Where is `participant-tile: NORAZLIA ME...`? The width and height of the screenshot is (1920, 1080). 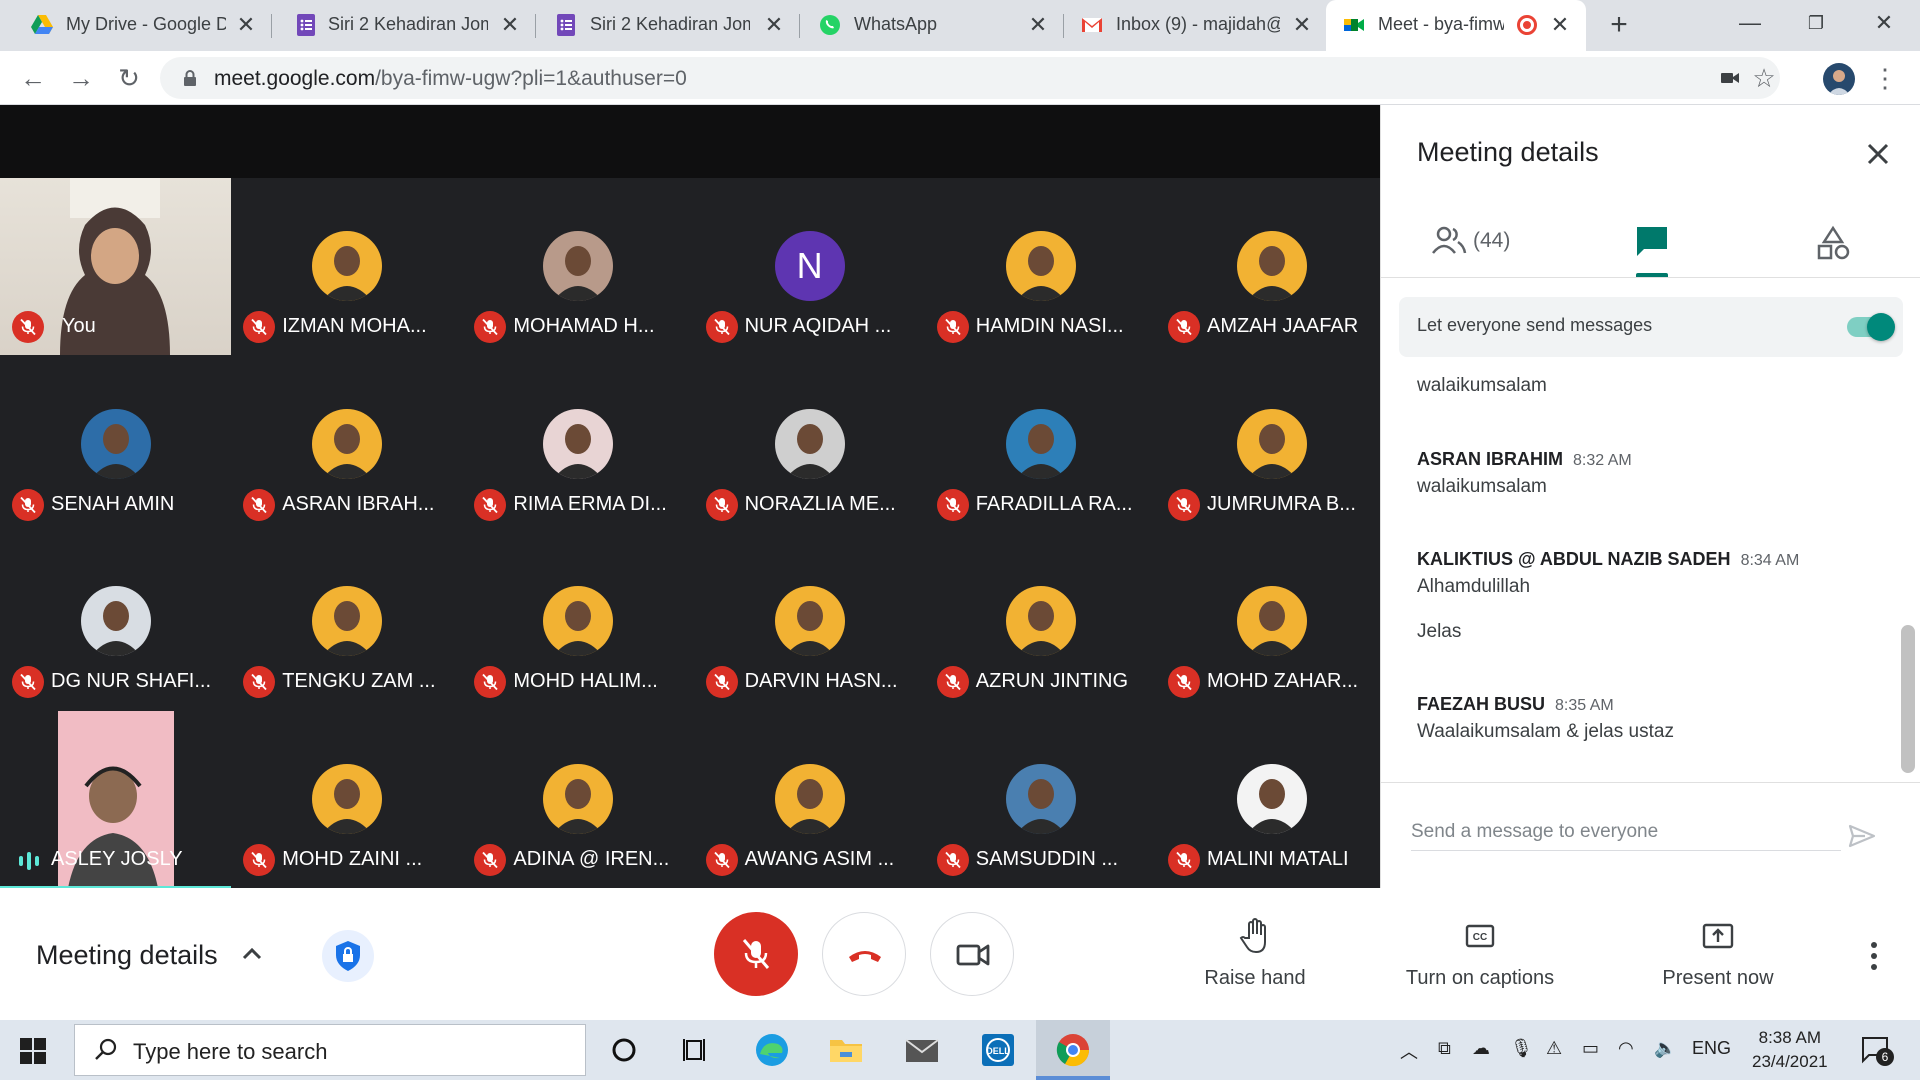
participant-tile: NORAZLIA ME... is located at coordinates (809, 444).